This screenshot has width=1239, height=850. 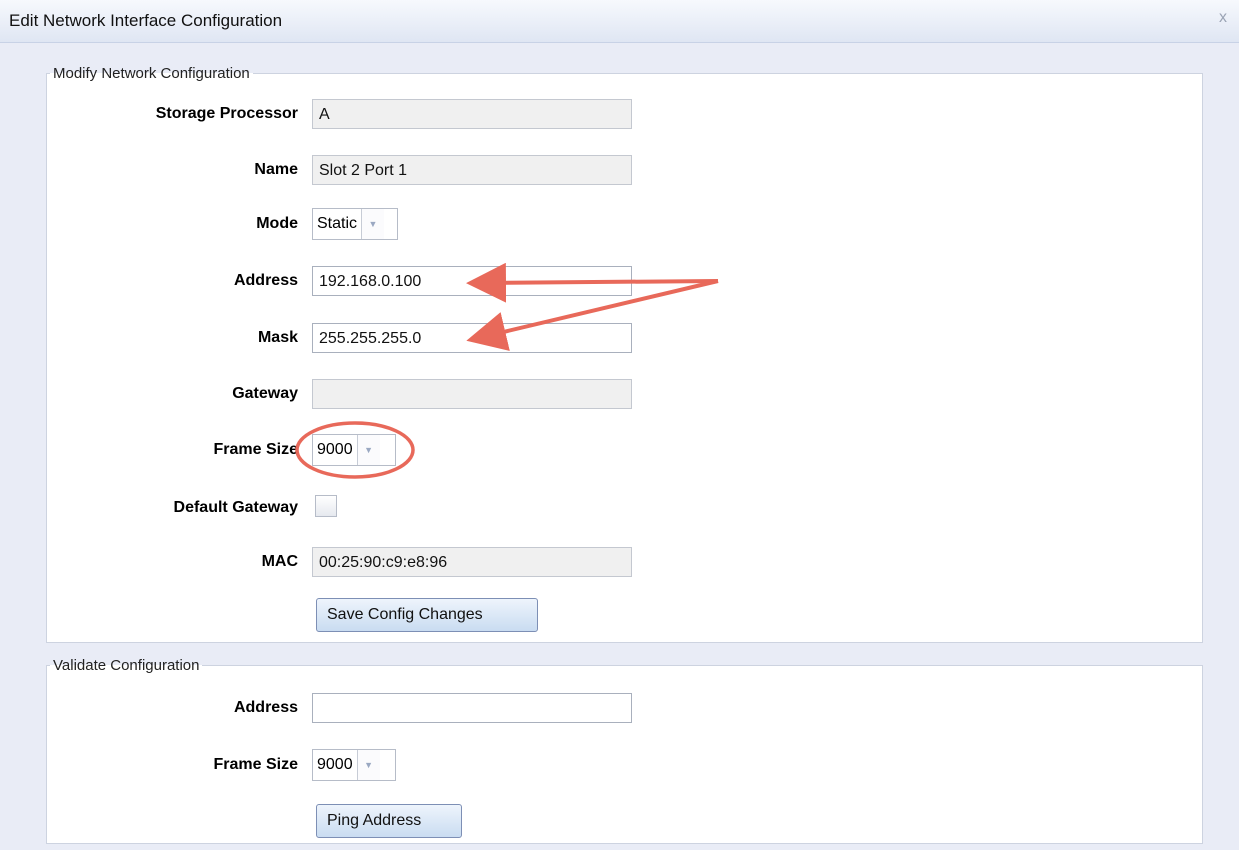 I want to click on validate-frame-size-row: Frame Size, so click(x=149, y=765).